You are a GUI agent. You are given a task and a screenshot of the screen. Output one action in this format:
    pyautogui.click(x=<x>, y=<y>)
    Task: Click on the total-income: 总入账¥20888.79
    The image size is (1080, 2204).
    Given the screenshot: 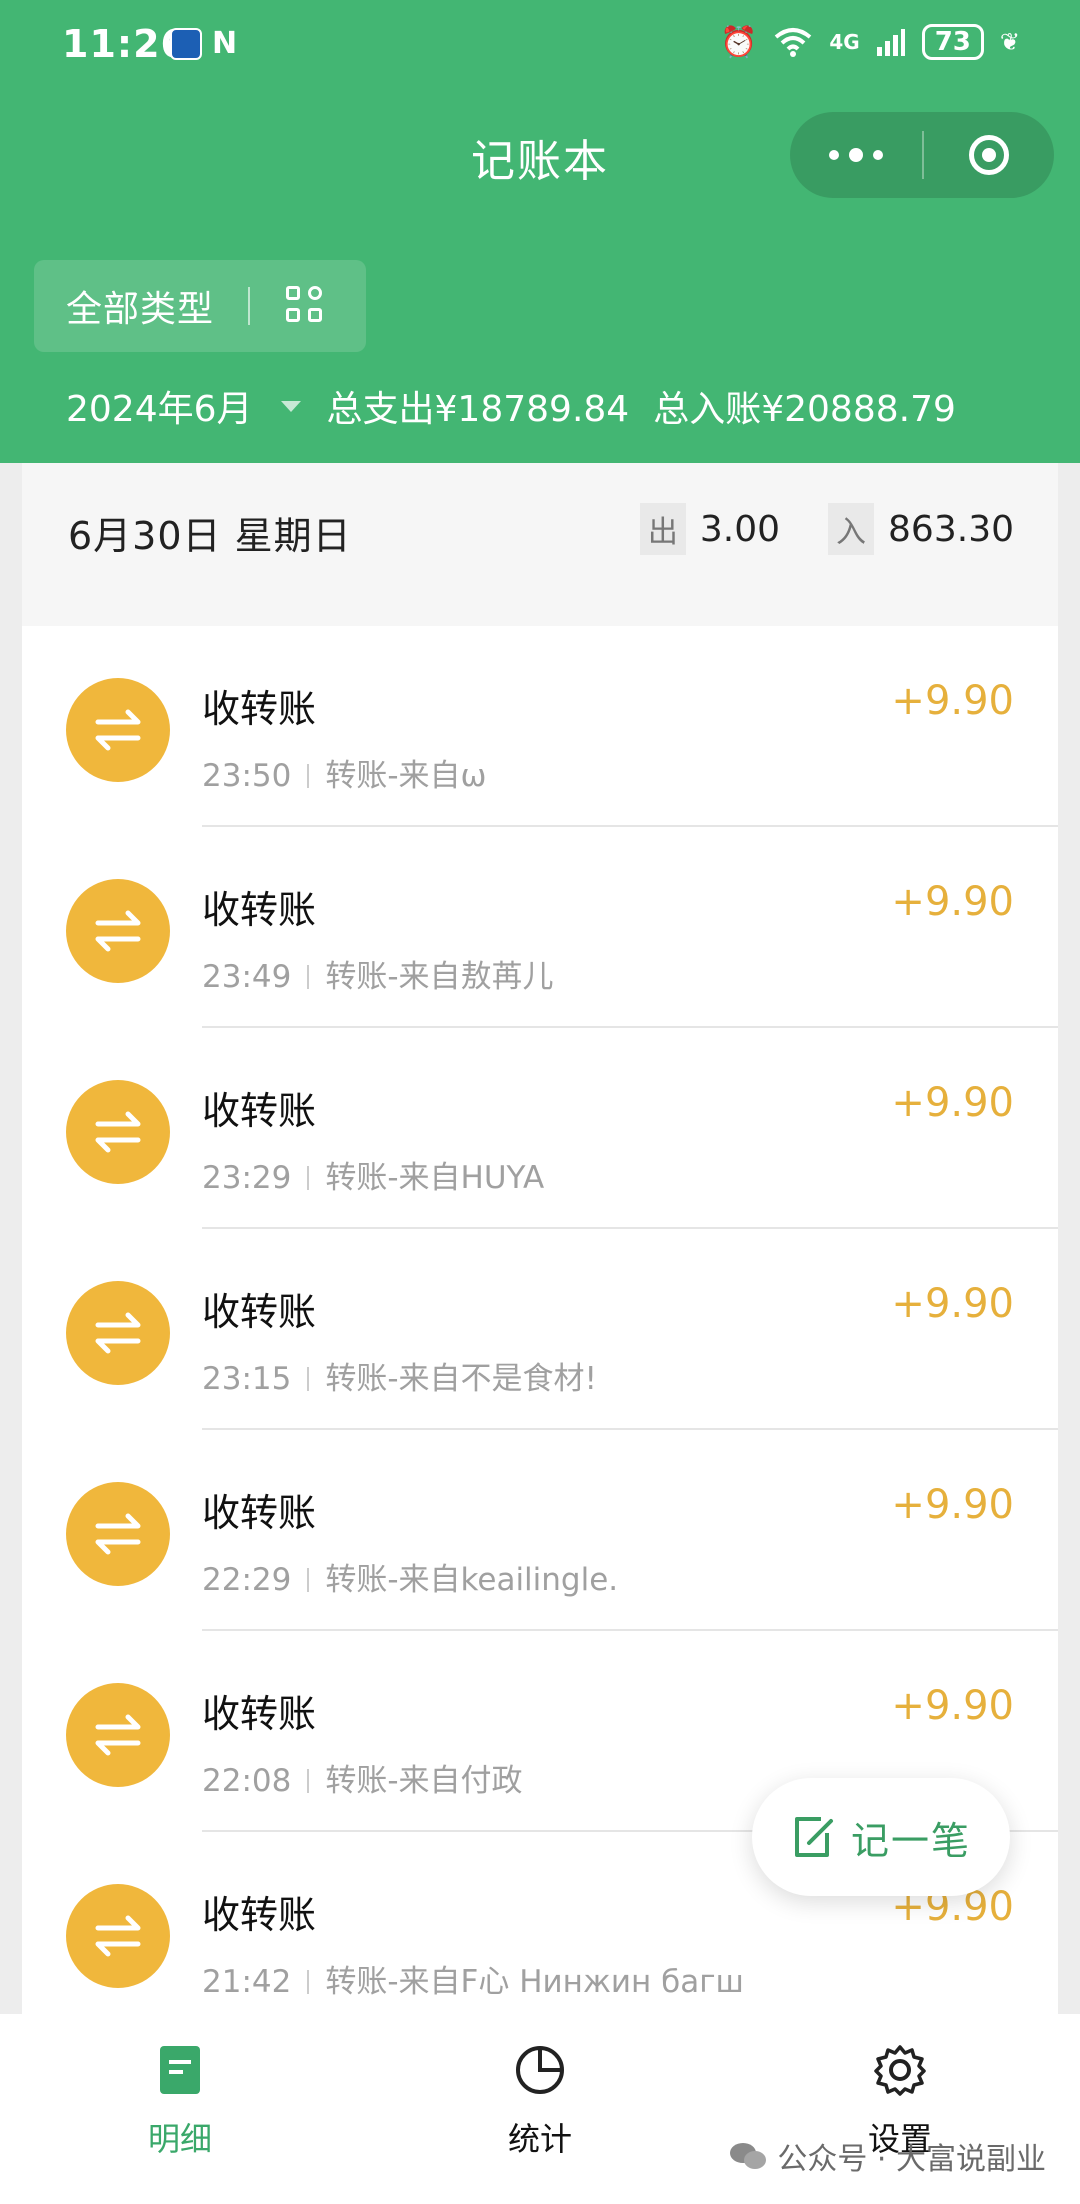 What is the action you would take?
    pyautogui.click(x=804, y=409)
    